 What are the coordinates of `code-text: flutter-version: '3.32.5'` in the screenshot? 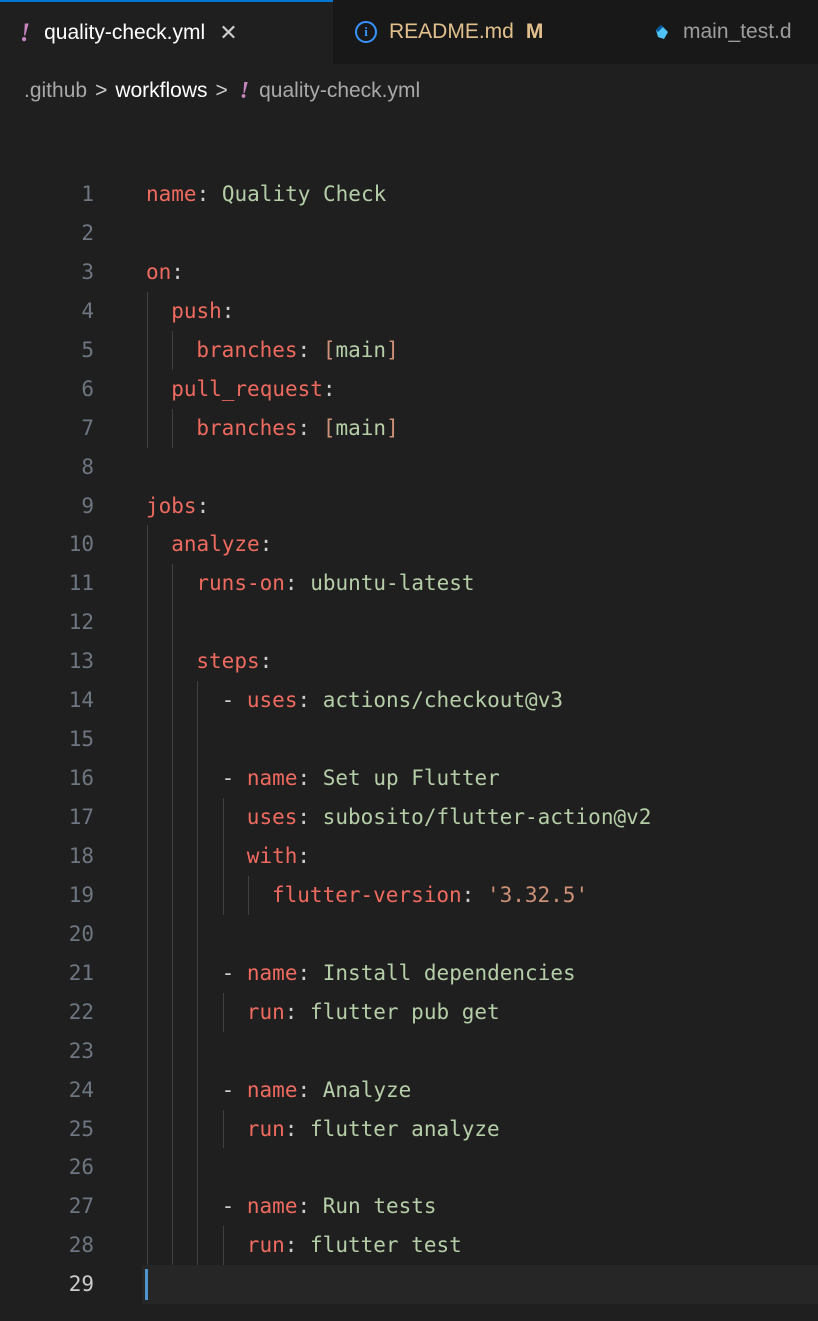 It's located at (430, 895).